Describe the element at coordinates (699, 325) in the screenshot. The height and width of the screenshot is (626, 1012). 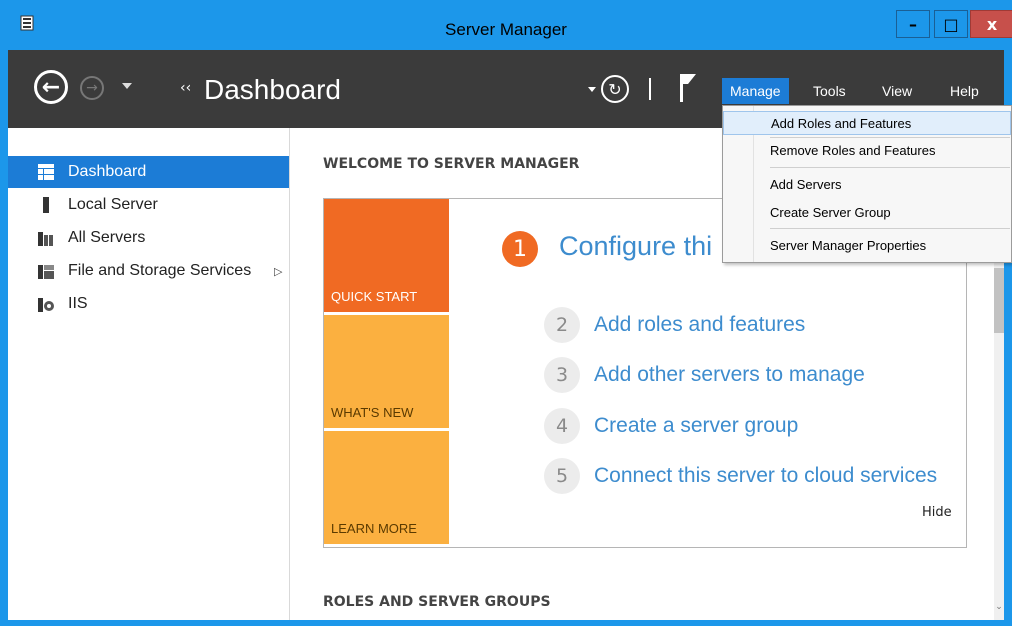
I see `step-link: Add roles and features` at that location.